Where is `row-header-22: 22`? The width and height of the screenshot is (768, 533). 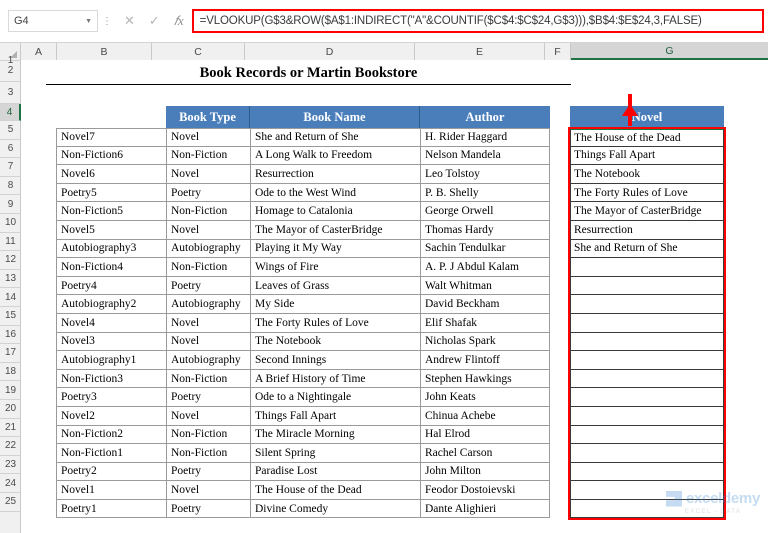
row-header-22: 22 is located at coordinates (10, 446).